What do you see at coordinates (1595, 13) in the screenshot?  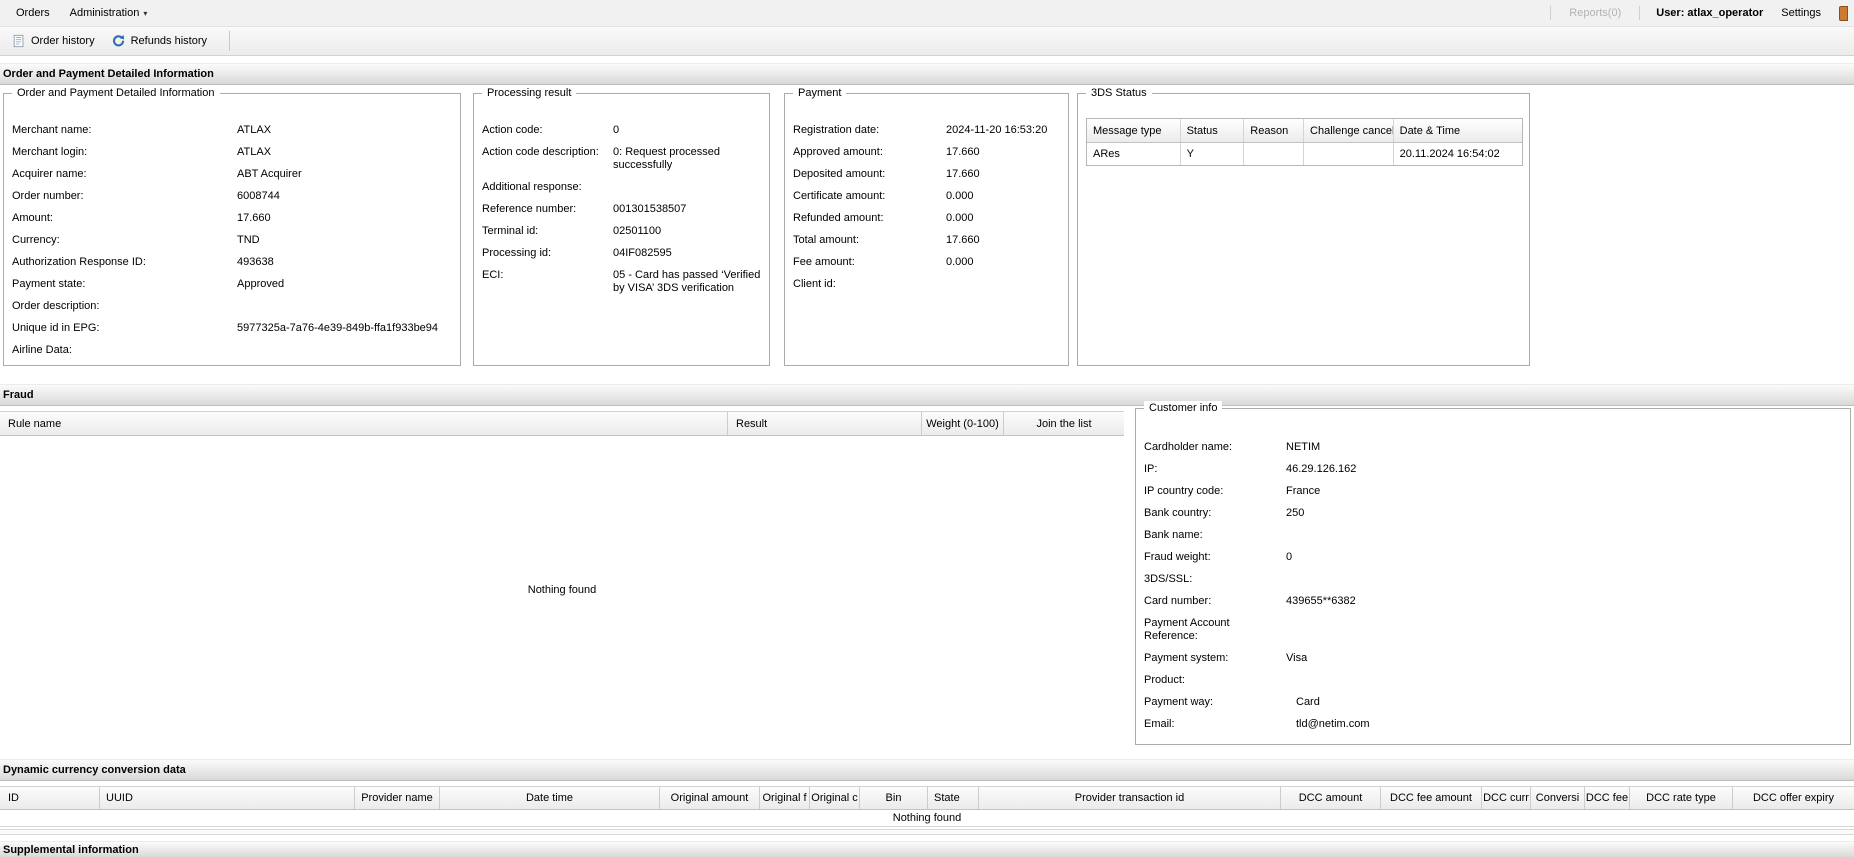 I see `menu-item-reports: Reports(0)` at bounding box center [1595, 13].